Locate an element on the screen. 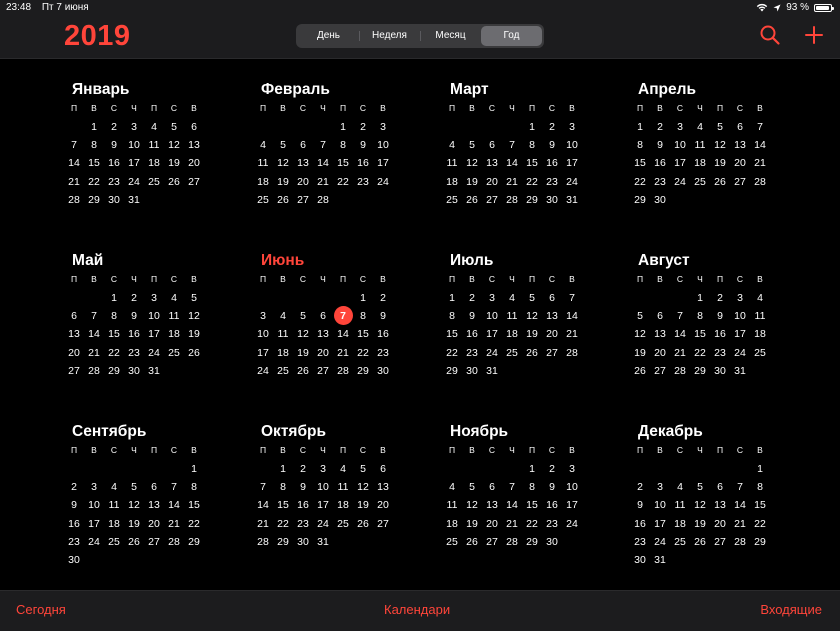 This screenshot has height=631, width=840. search-icon is located at coordinates (770, 35).